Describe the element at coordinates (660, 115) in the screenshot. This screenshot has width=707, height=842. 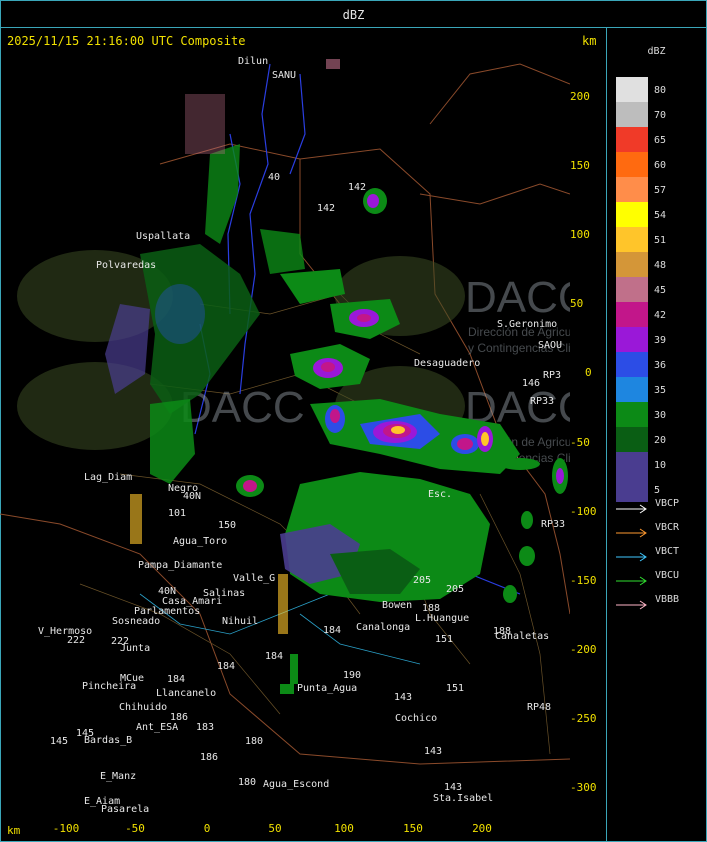
I see `legend-level-label: 70` at that location.